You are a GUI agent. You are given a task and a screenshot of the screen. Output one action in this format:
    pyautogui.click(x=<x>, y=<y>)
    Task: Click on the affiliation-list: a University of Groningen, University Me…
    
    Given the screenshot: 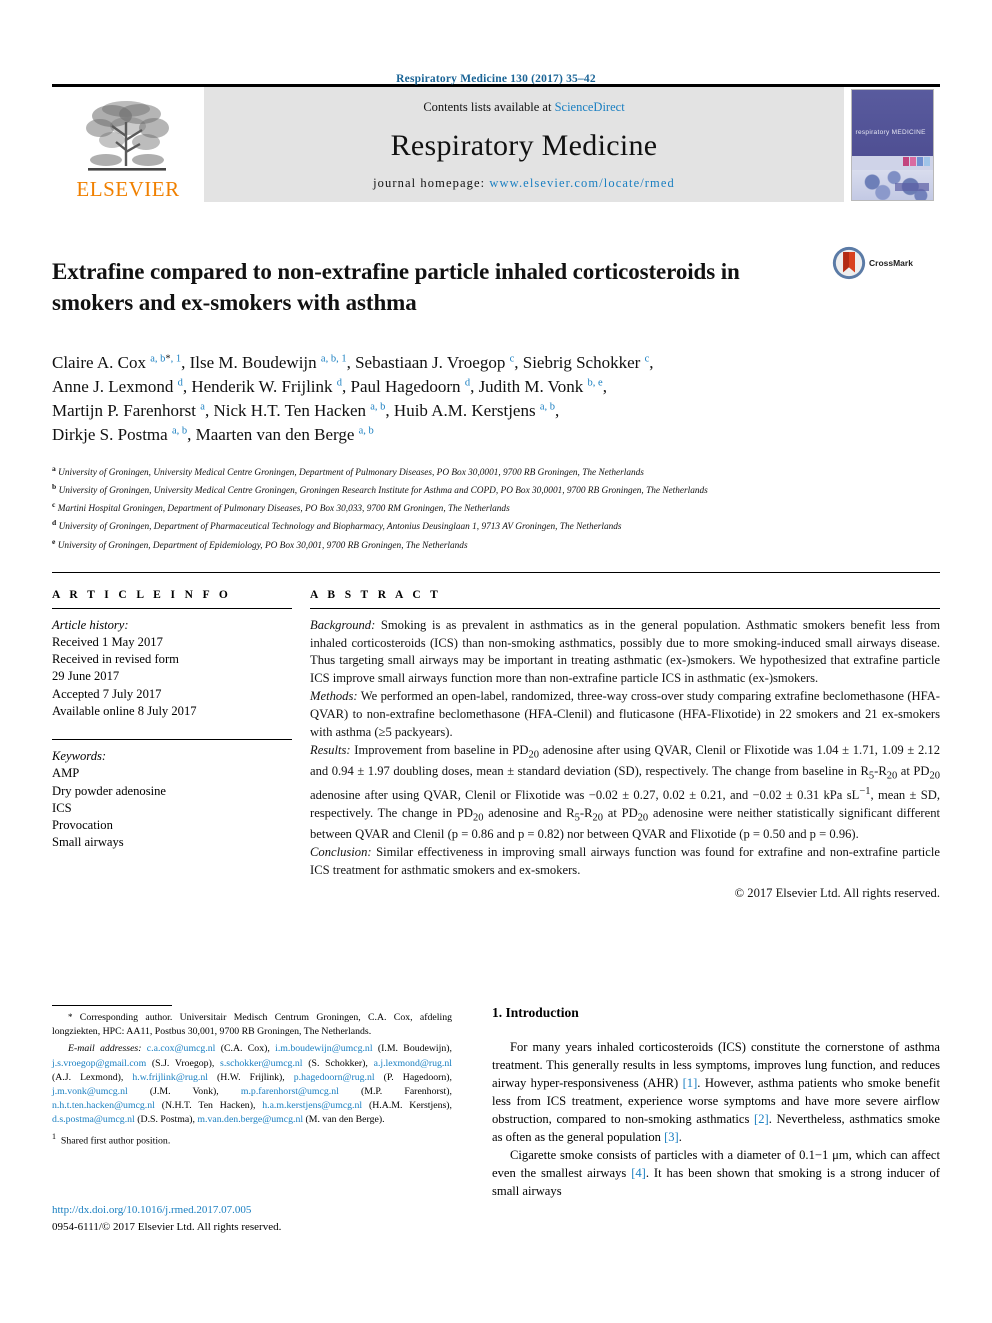 What is the action you would take?
    pyautogui.click(x=496, y=508)
    